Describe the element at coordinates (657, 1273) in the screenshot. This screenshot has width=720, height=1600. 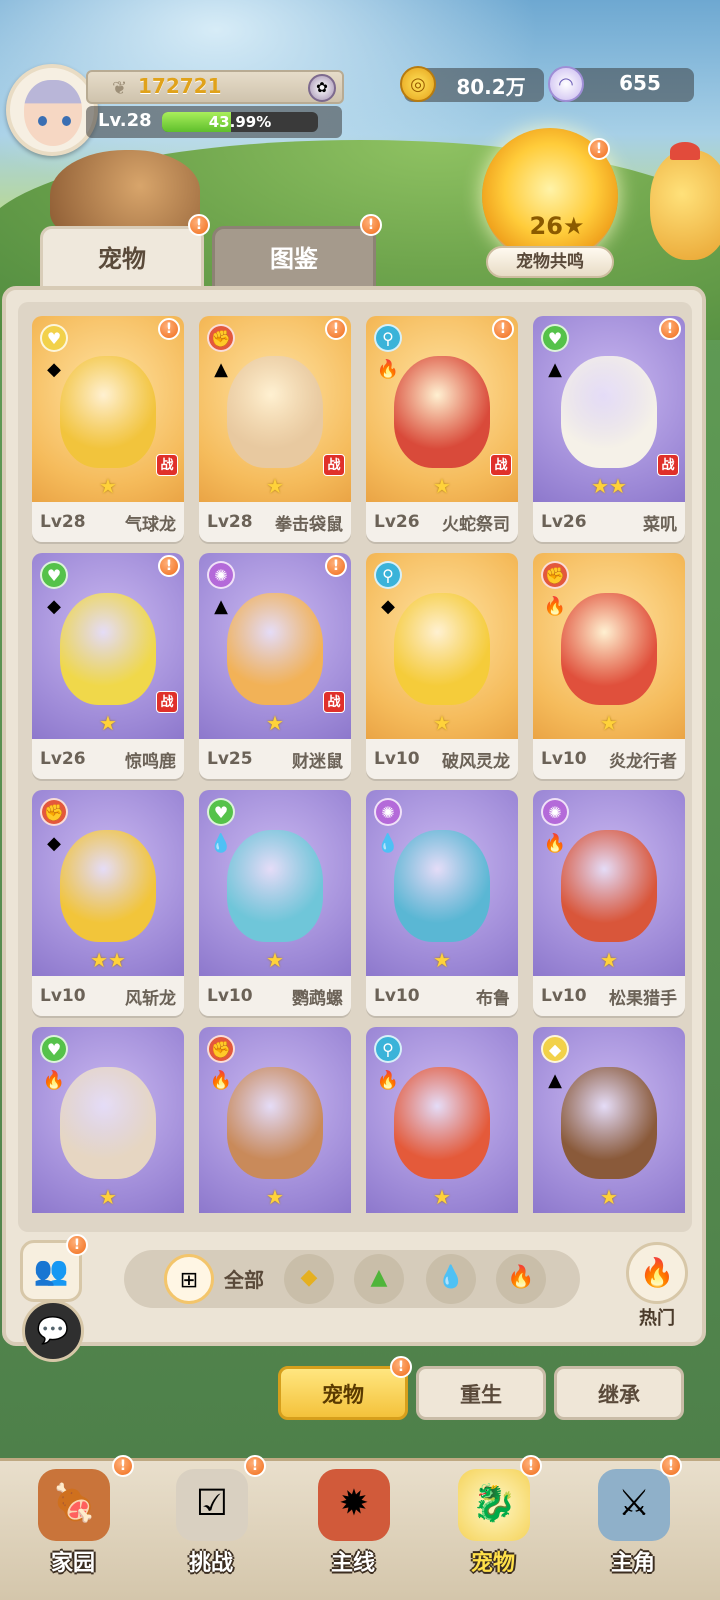
I see `hot-button: 🔥` at that location.